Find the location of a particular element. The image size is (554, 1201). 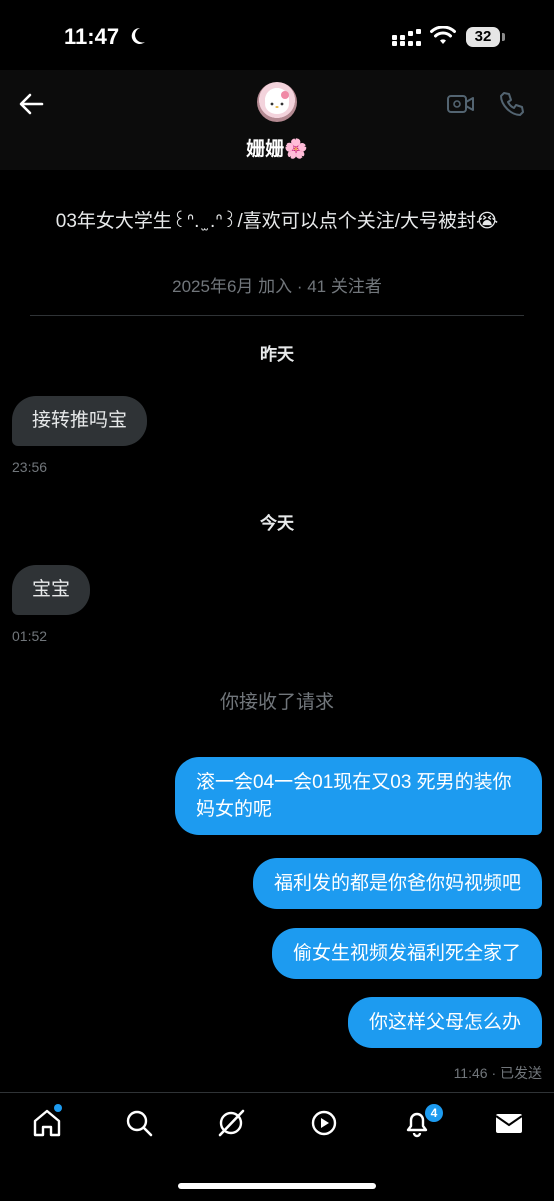

back-arrow-icon is located at coordinates (31, 104).